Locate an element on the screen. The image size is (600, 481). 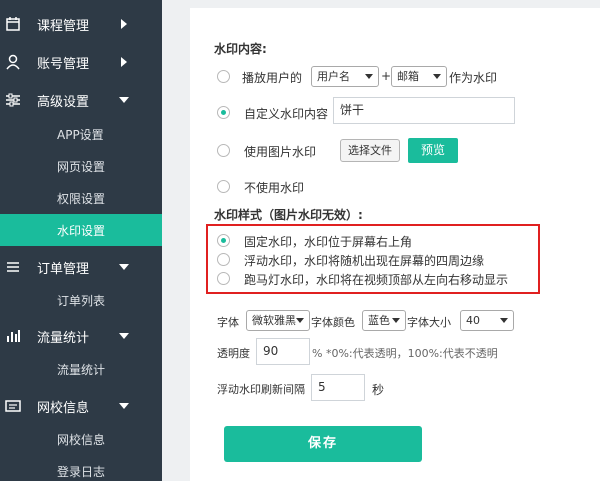
input-value: 90 is located at coordinates (271, 351).